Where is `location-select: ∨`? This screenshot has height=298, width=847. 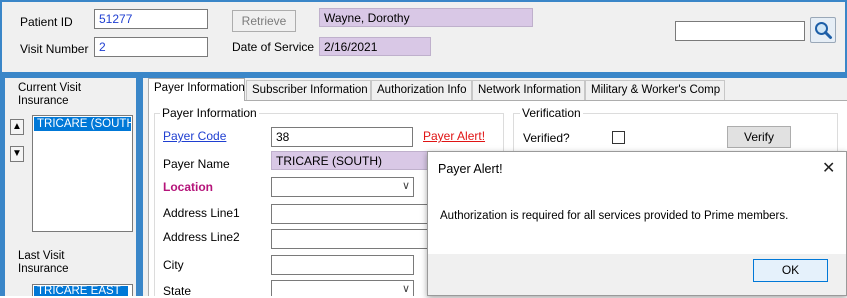
location-select: ∨ is located at coordinates (342, 187).